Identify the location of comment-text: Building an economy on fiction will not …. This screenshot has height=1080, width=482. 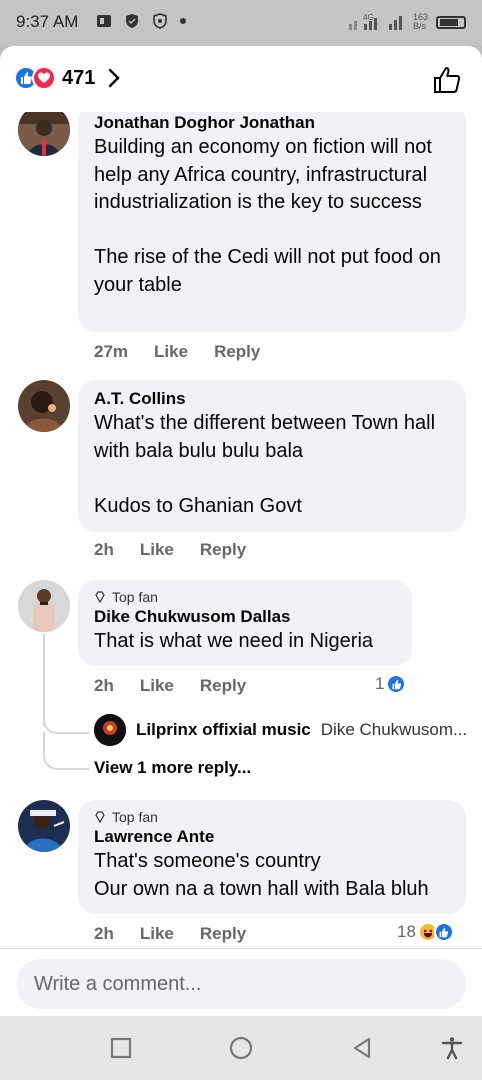
(267, 216).